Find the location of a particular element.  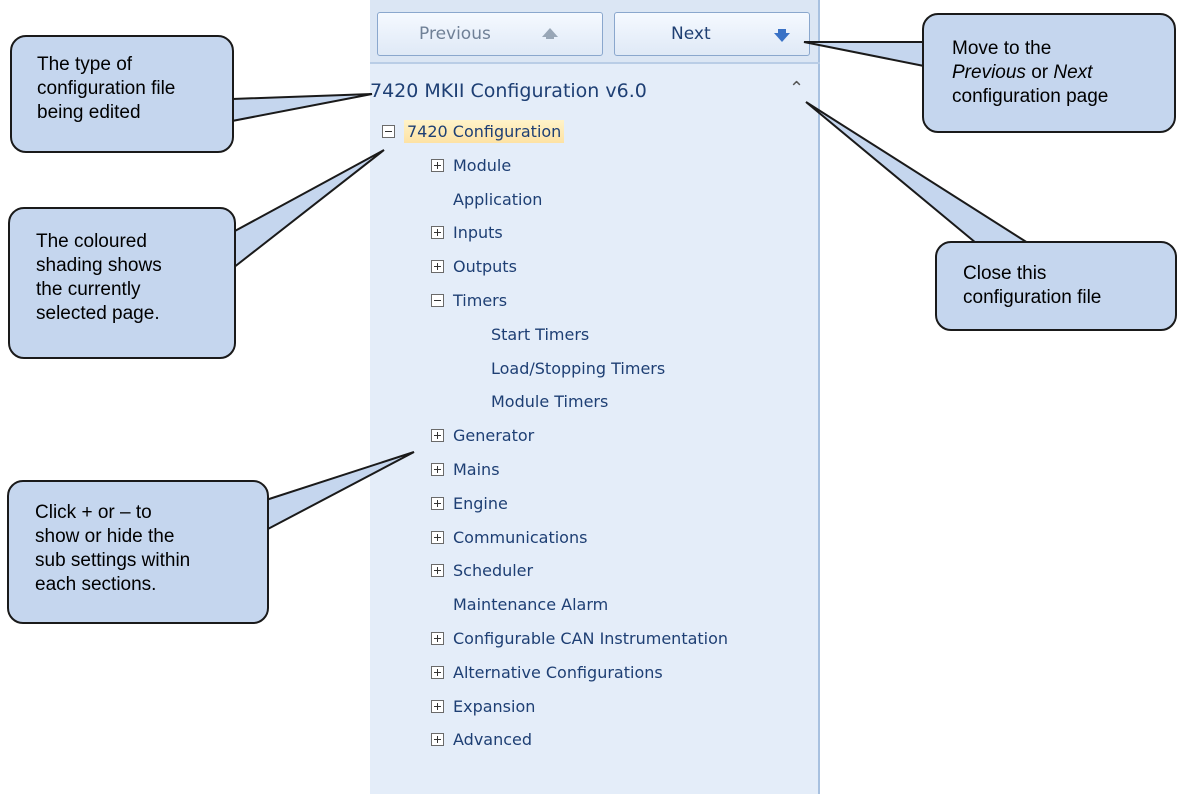

callout-next-word: Next is located at coordinates (1073, 72).